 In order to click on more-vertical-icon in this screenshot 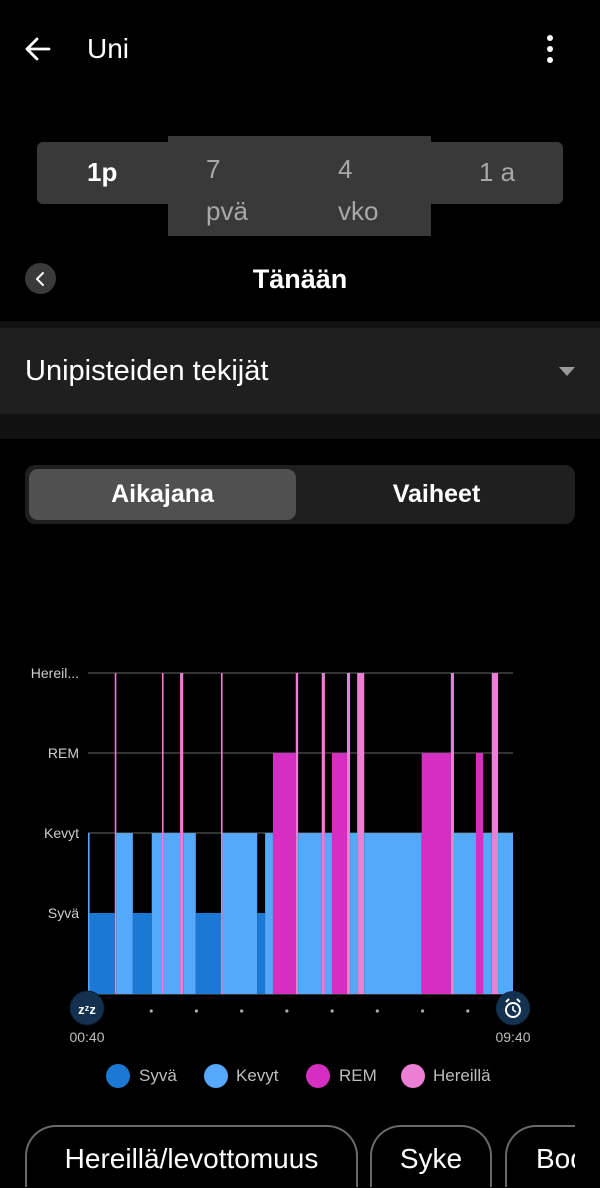, I will do `click(550, 38)`.